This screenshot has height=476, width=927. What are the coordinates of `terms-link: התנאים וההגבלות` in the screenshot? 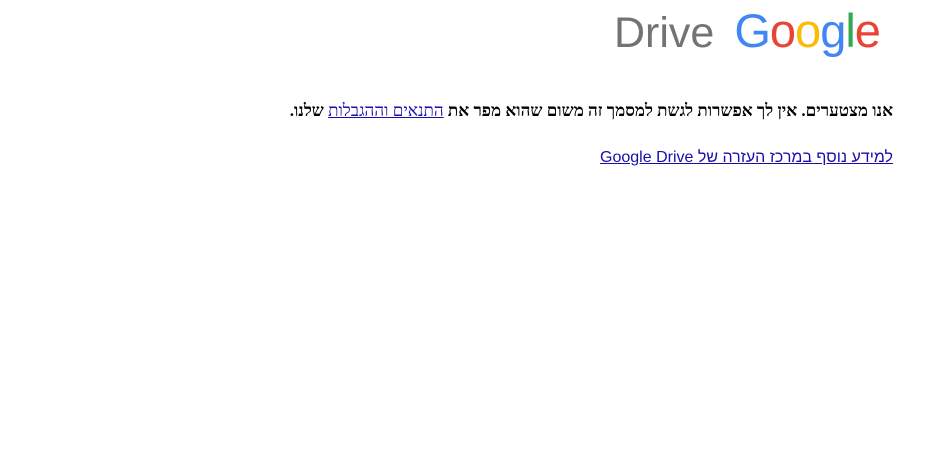 It's located at (386, 110).